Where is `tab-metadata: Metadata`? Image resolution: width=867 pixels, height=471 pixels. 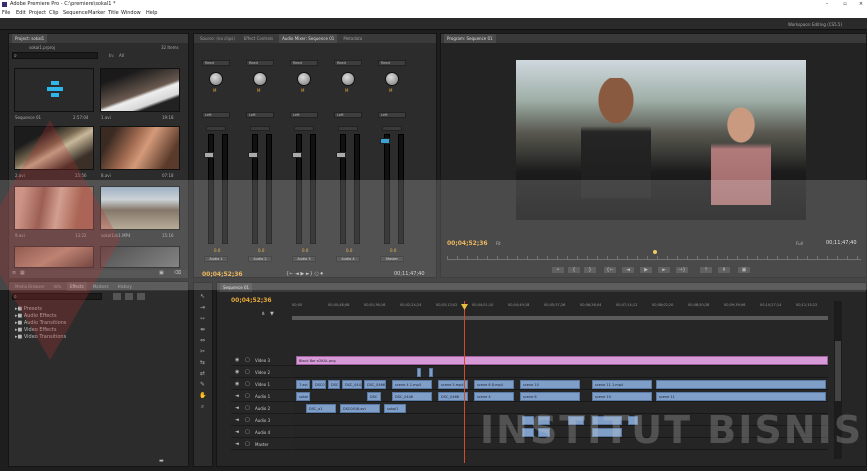 tab-metadata: Metadata is located at coordinates (352, 38).